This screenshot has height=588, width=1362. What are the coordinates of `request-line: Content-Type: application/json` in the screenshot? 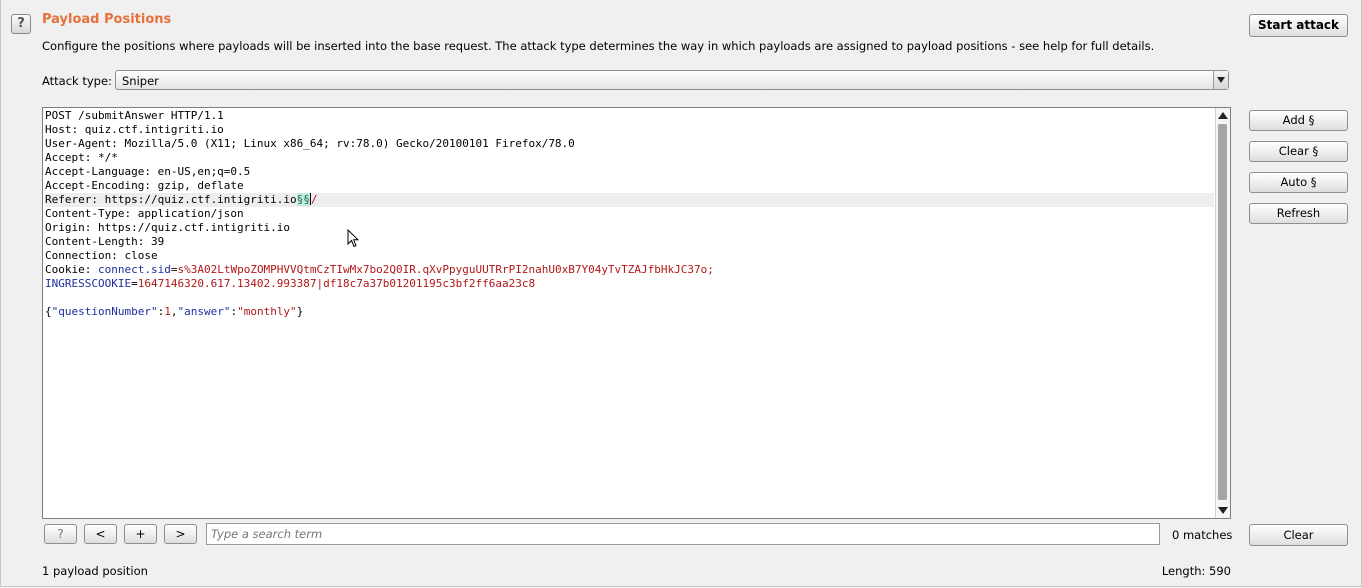 It's located at (144, 213).